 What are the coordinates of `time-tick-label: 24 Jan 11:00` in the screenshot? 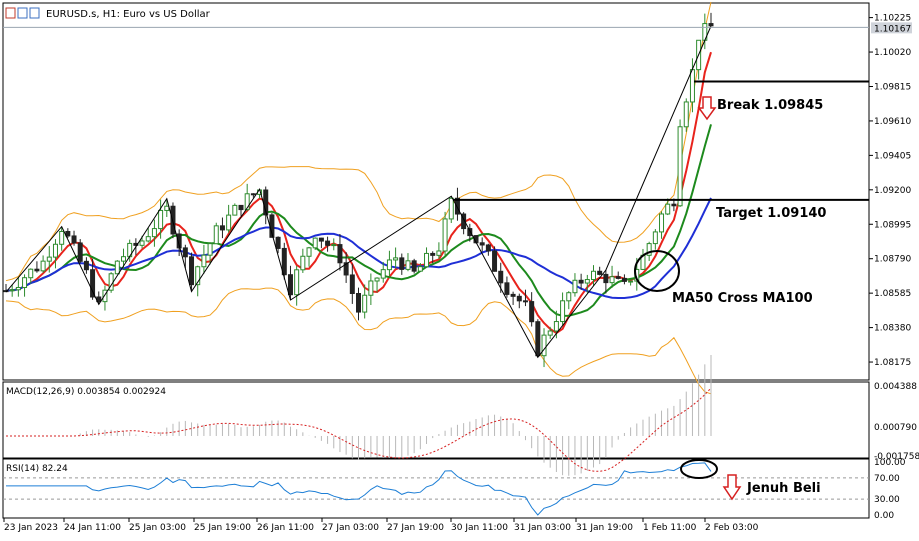 It's located at (92, 528).